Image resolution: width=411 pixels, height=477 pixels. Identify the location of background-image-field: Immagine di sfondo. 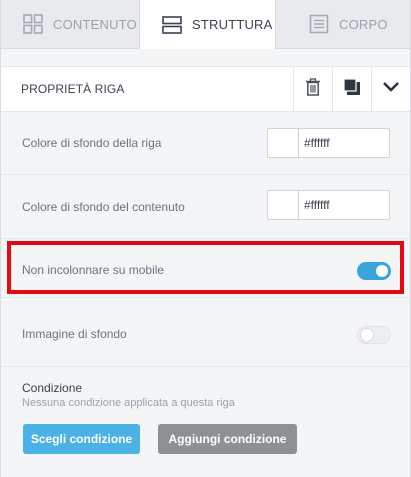
(205, 332).